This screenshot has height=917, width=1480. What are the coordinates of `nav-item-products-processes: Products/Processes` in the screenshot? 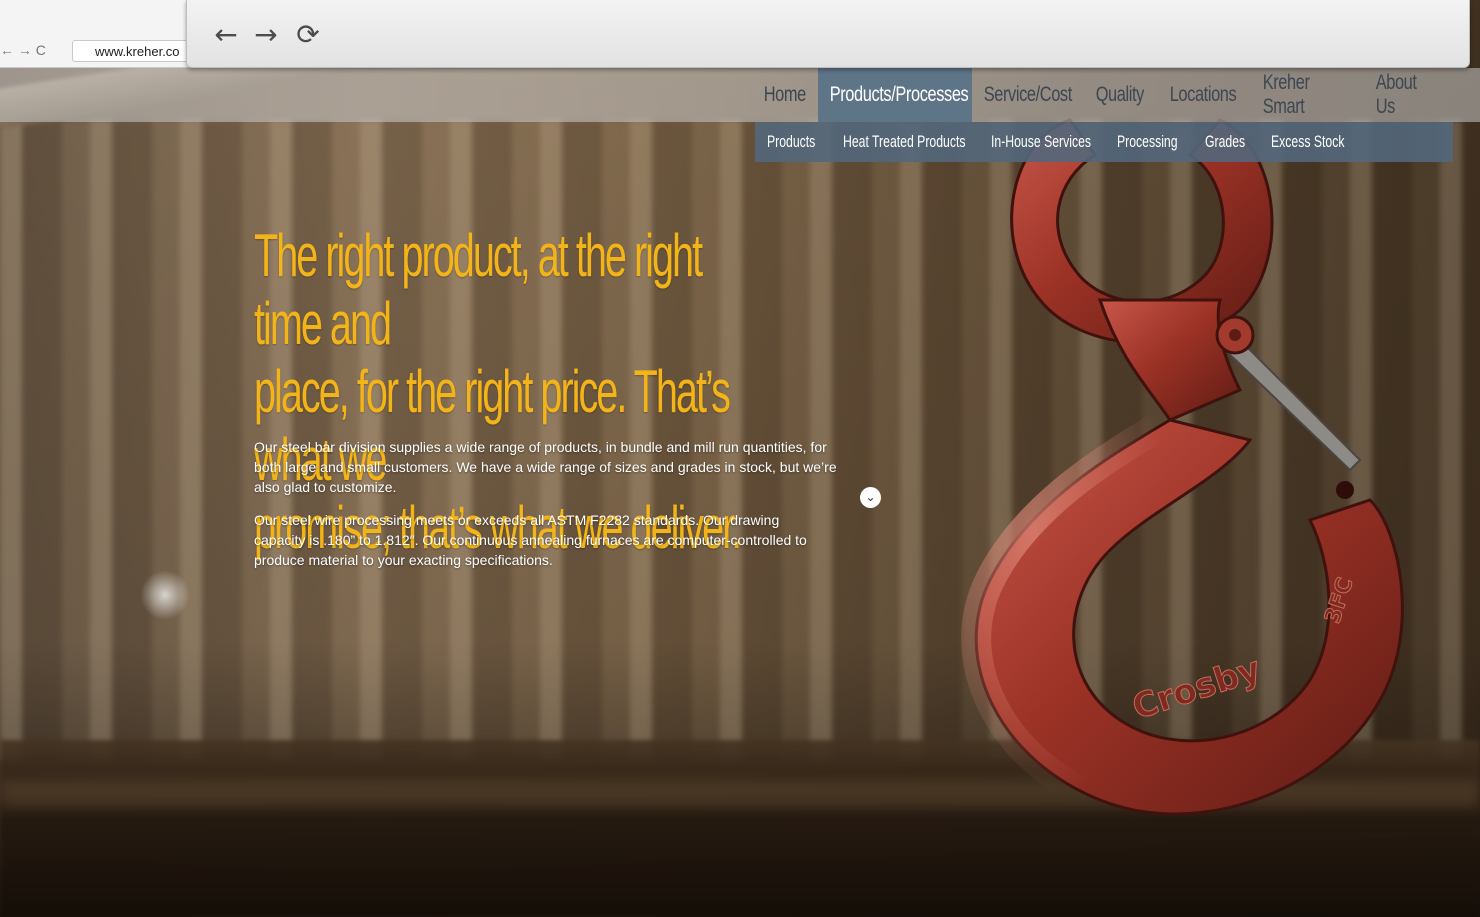 It's located at (895, 95).